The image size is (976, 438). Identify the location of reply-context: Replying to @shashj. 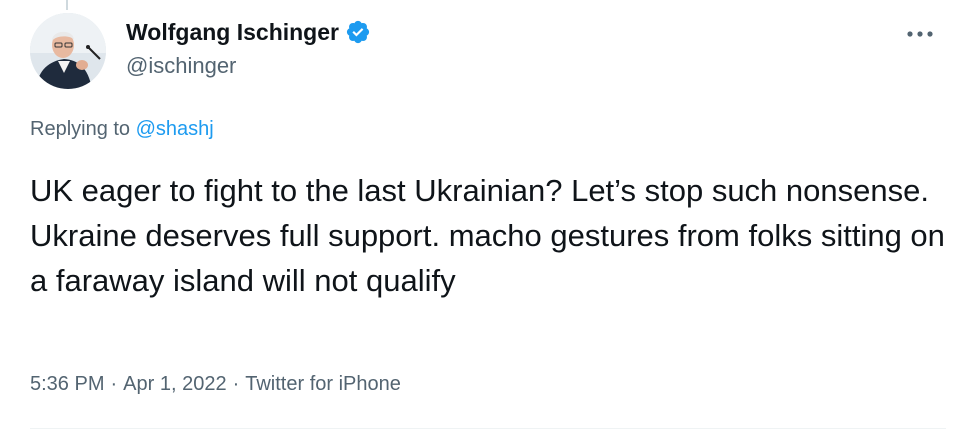
(122, 129).